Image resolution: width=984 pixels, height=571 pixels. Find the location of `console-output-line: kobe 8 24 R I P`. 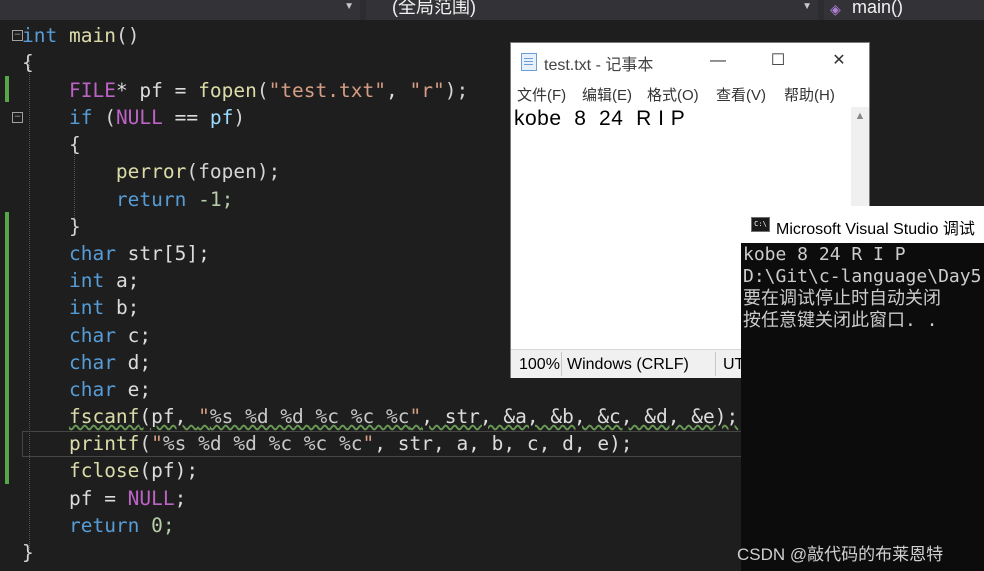

console-output-line: kobe 8 24 R I P is located at coordinates (824, 254).